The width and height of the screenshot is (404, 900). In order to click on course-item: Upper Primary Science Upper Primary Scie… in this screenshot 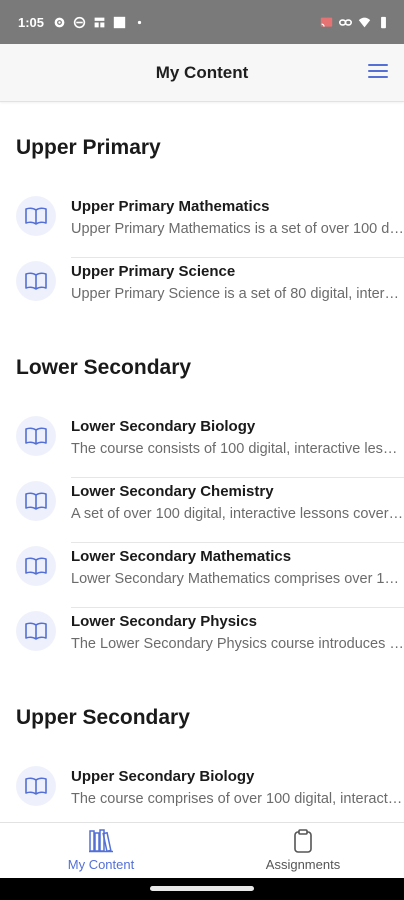, I will do `click(202, 290)`.